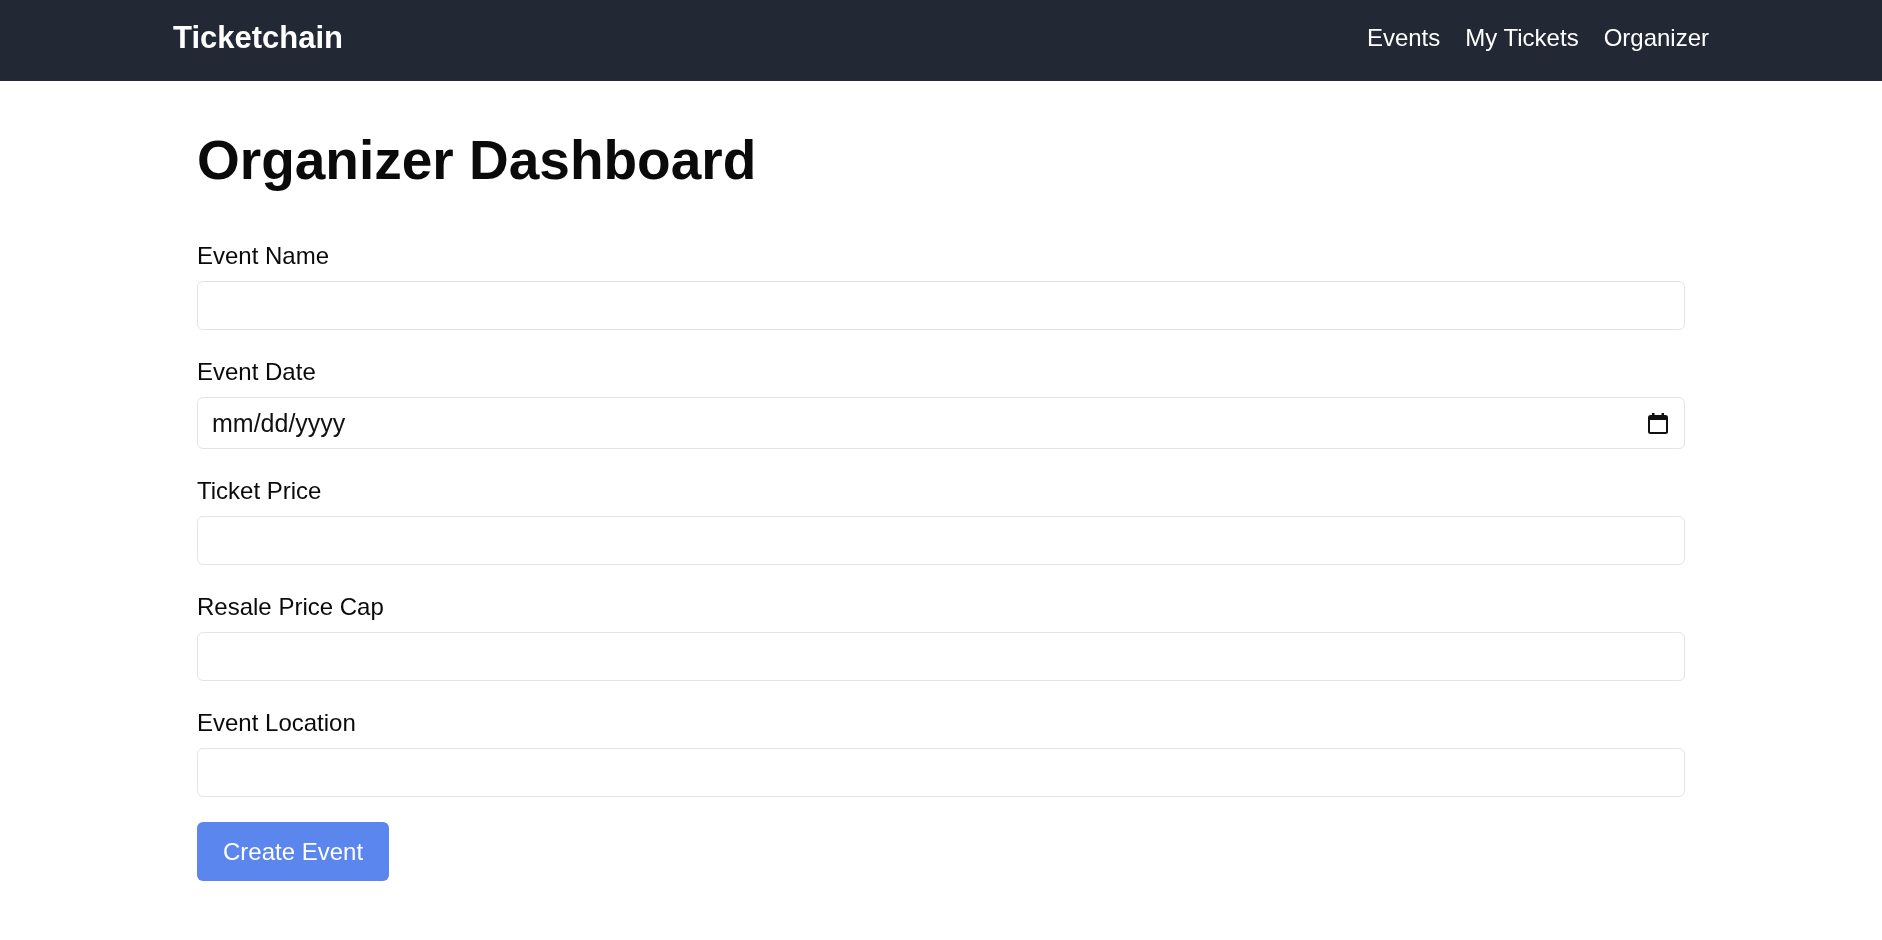 The image size is (1882, 940). I want to click on site-logo: Ticketchain, so click(258, 37).